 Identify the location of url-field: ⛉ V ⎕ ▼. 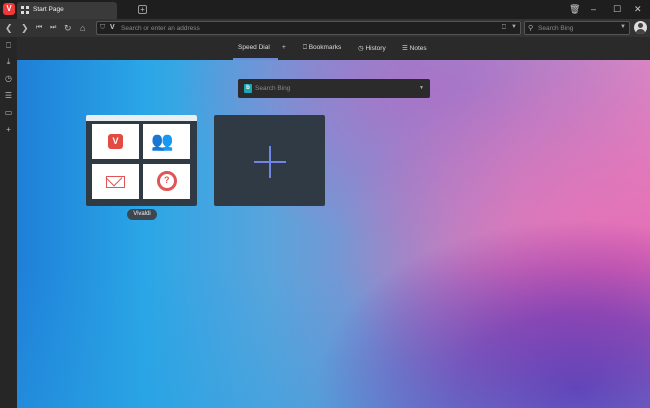
(308, 28).